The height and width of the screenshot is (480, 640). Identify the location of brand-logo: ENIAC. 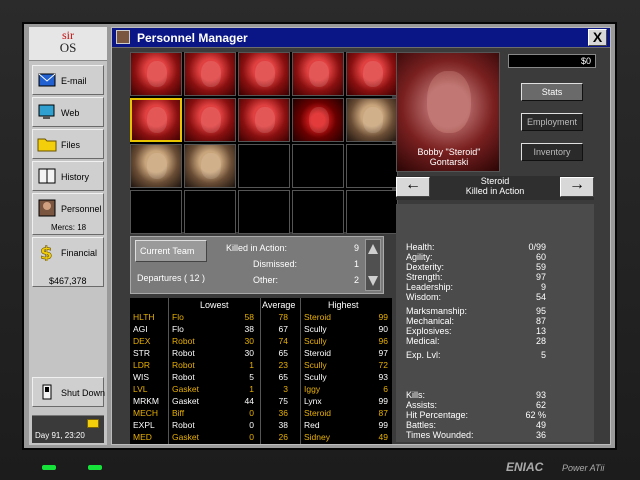
(525, 467).